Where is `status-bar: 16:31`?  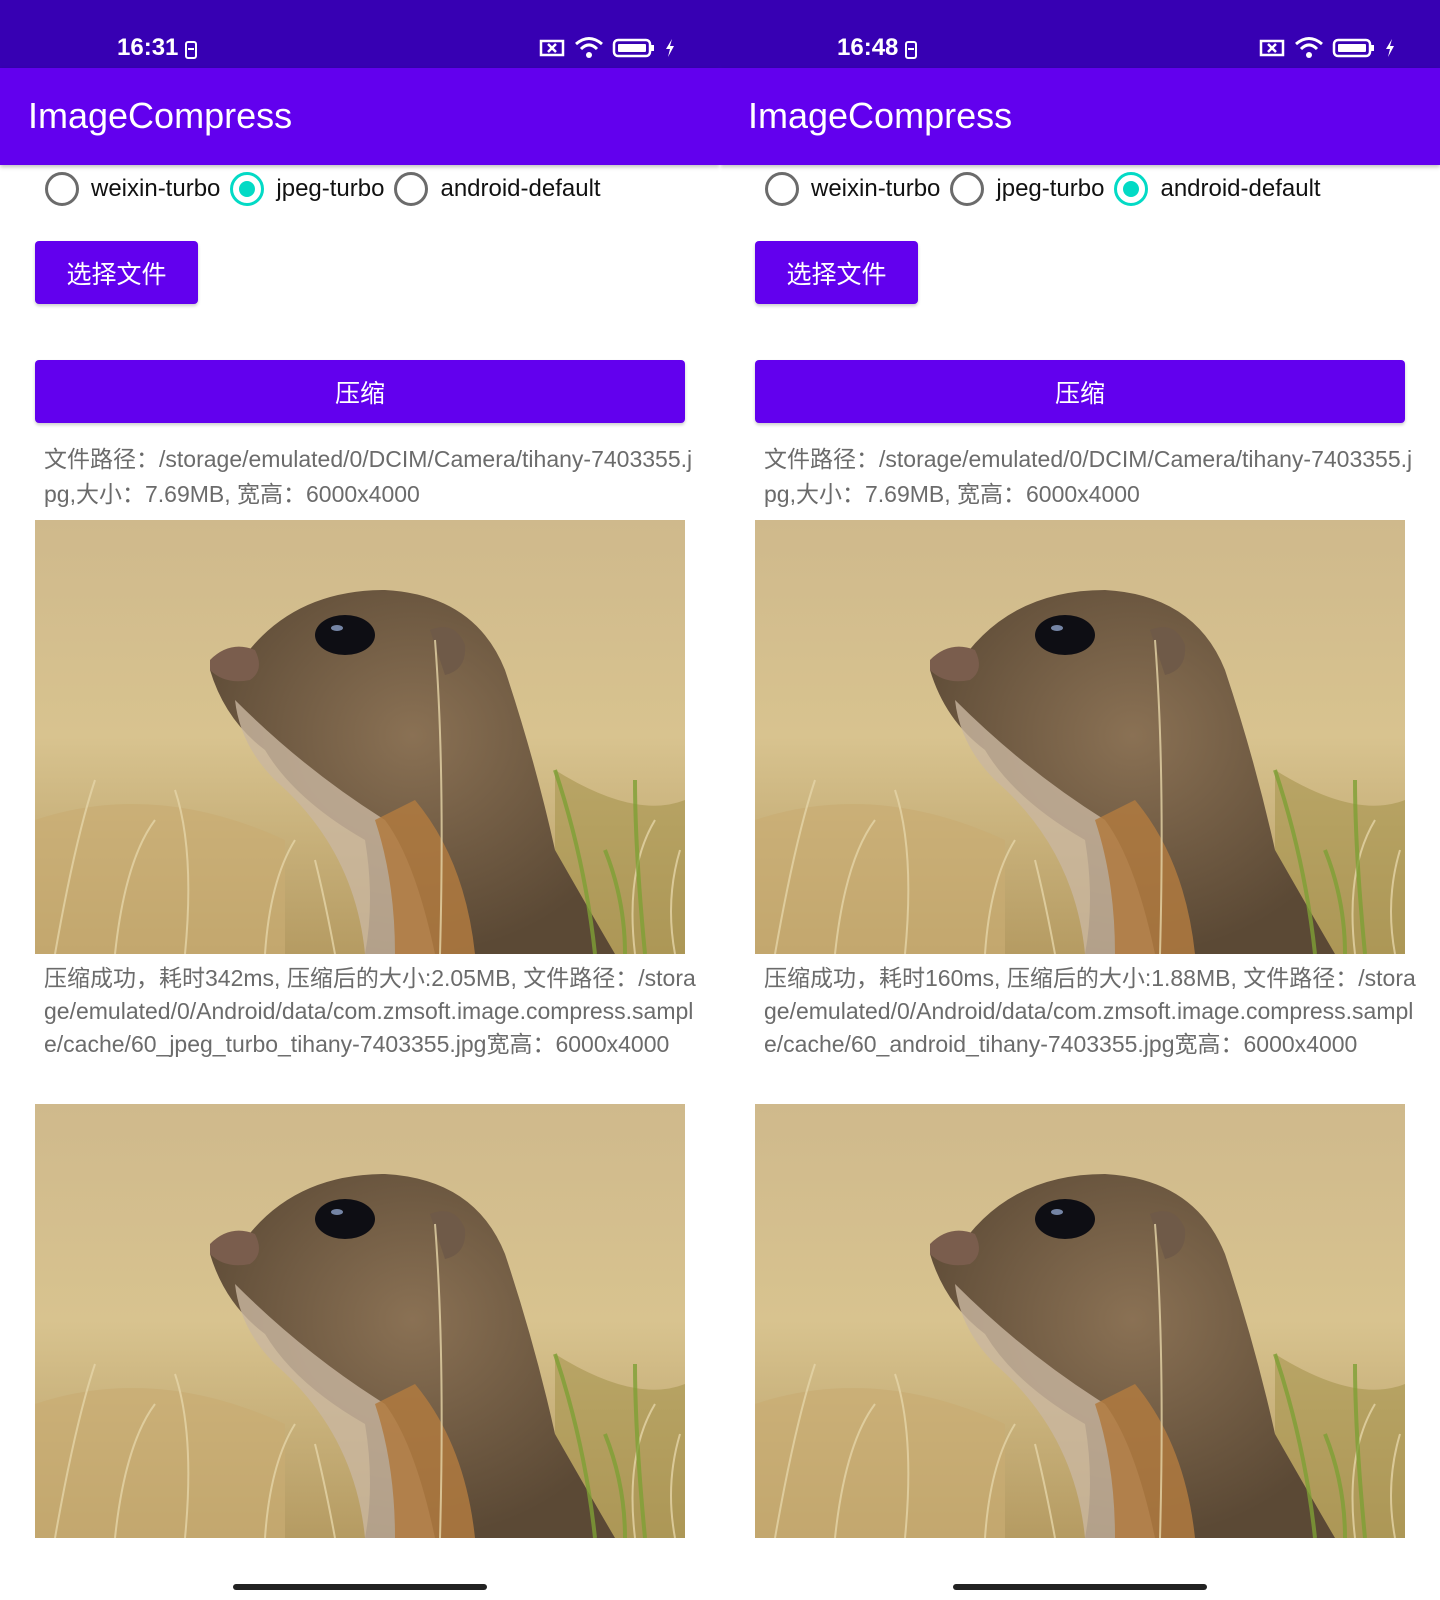 status-bar: 16:31 is located at coordinates (360, 34).